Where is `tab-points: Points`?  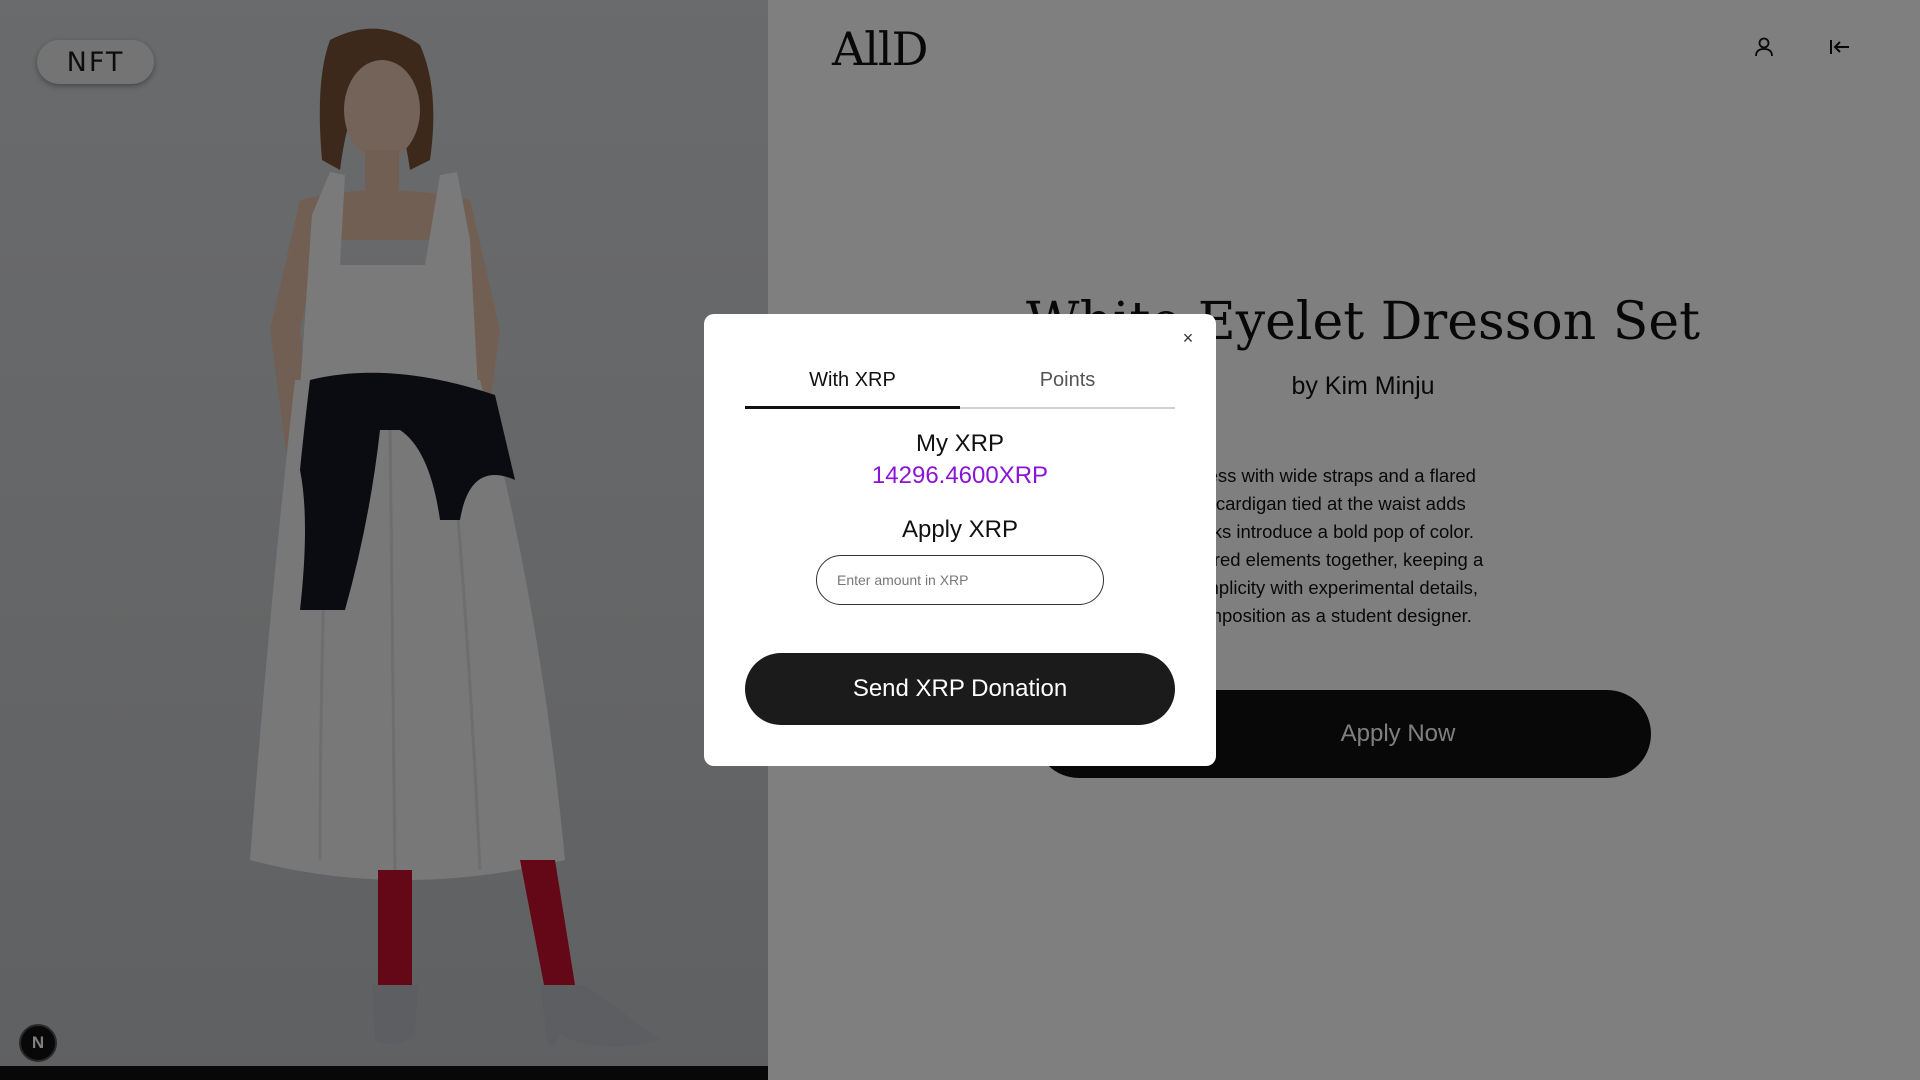 tab-points: Points is located at coordinates (1067, 380).